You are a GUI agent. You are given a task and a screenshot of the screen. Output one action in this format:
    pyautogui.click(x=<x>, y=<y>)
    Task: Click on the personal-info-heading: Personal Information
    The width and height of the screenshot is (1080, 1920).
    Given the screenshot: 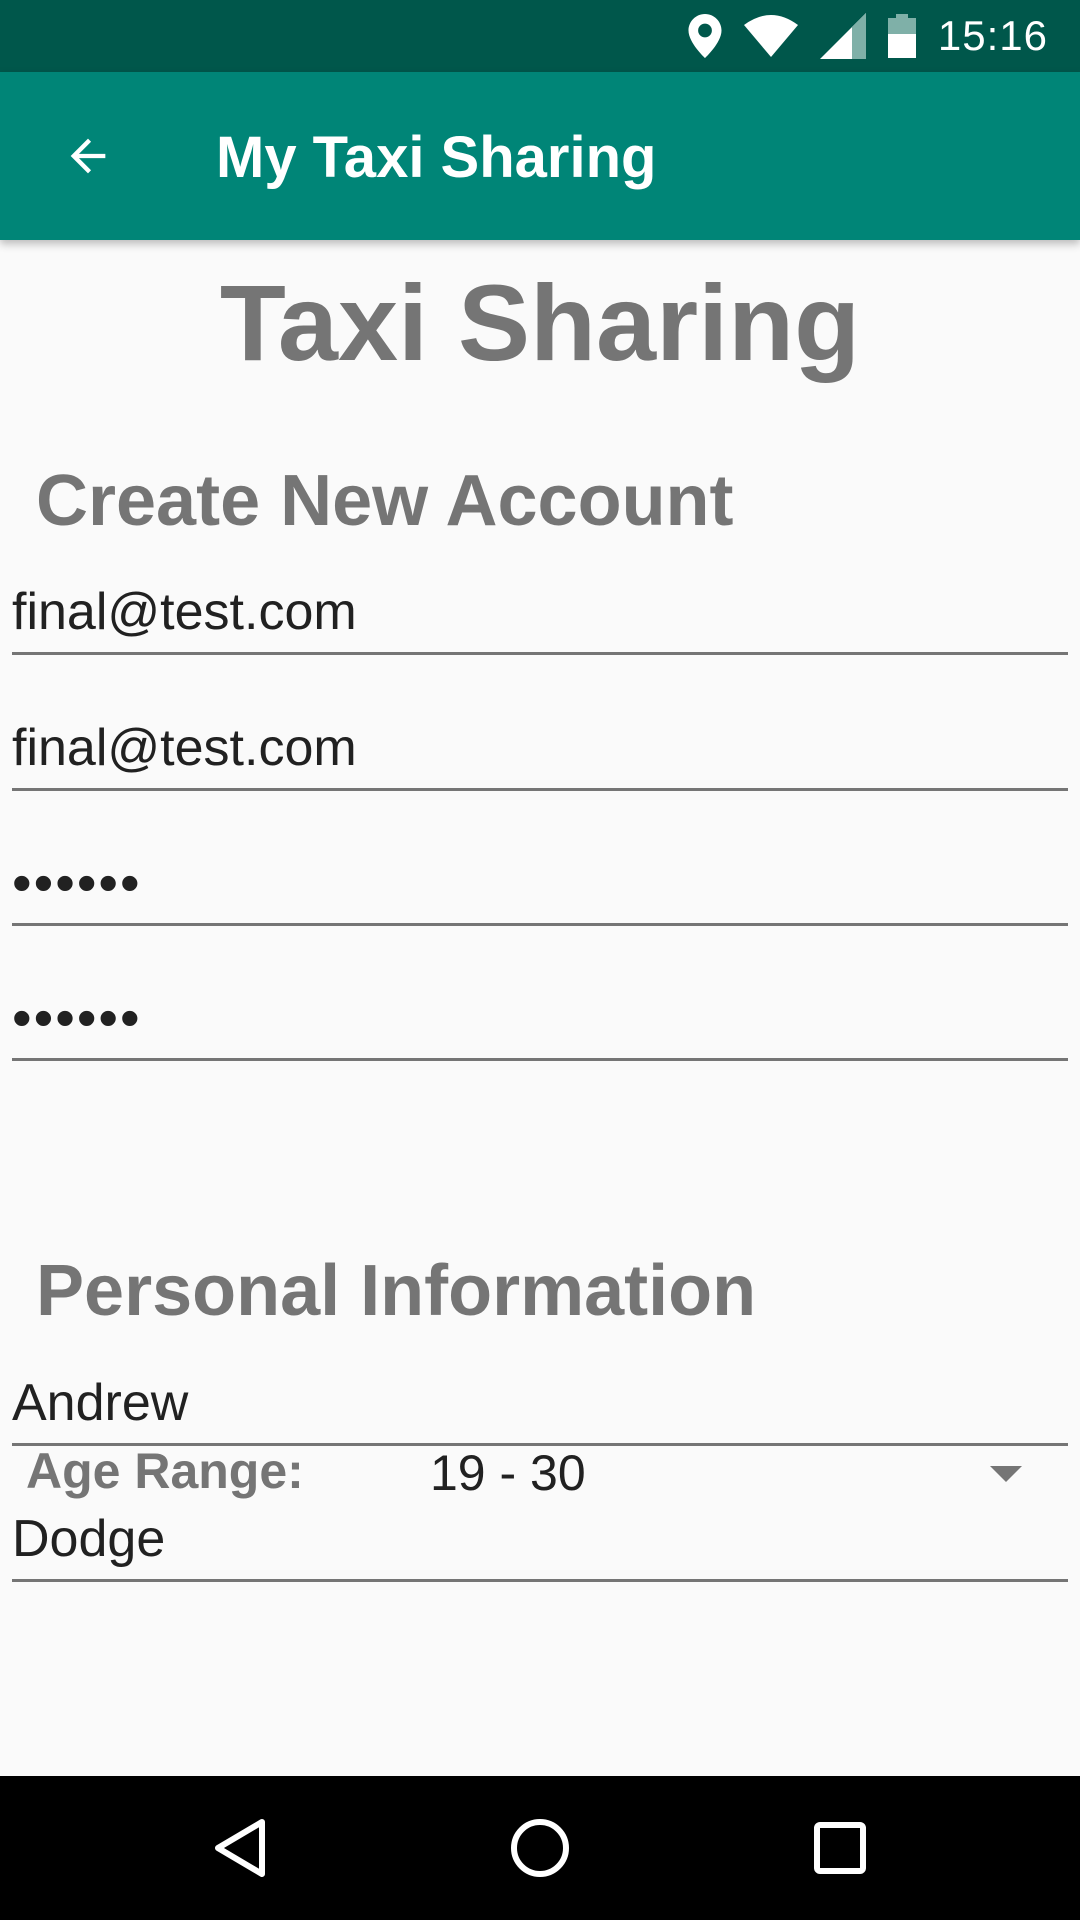 What is the action you would take?
    pyautogui.click(x=396, y=1291)
    